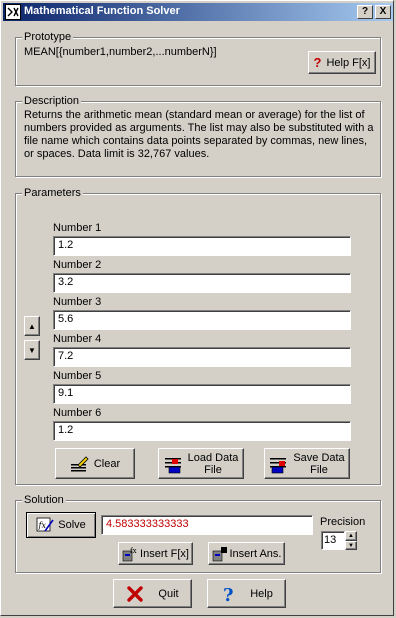  I want to click on solve-fx-icon: fx, so click(45, 525).